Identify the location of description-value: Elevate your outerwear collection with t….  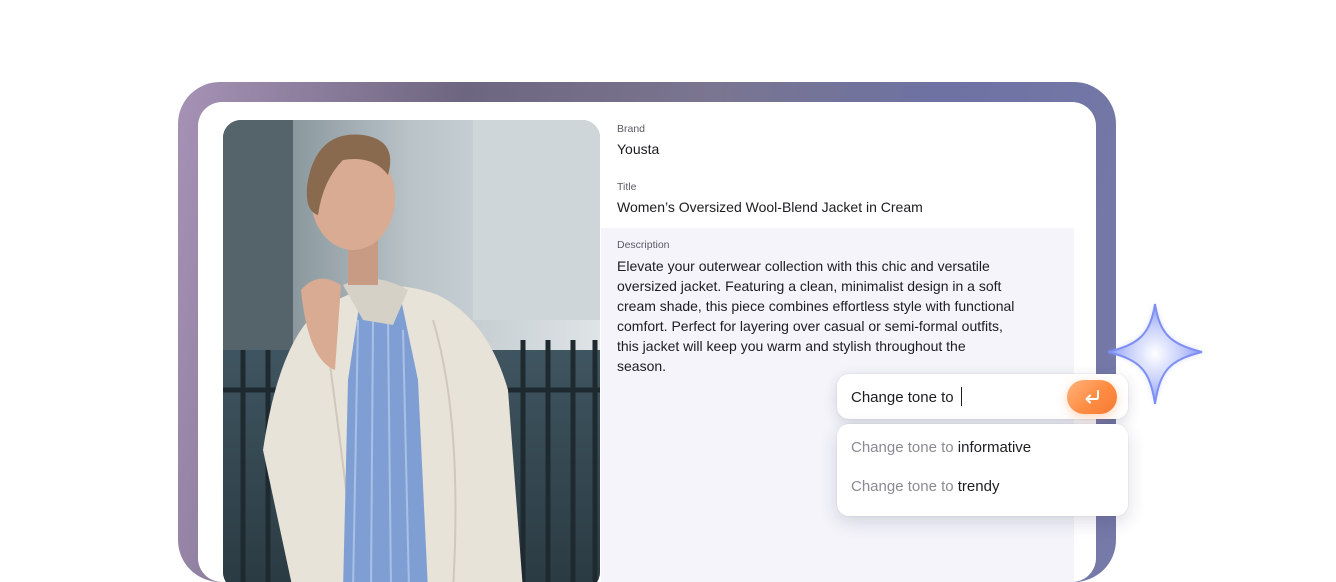
(817, 316).